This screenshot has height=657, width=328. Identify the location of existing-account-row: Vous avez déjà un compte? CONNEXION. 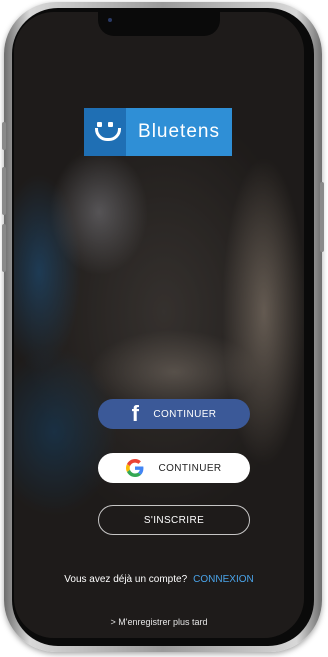
(159, 579).